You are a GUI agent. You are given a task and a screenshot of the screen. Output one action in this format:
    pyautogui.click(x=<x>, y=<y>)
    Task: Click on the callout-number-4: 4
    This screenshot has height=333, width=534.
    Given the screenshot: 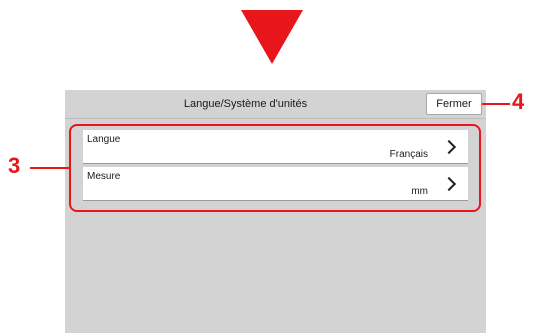 What is the action you would take?
    pyautogui.click(x=518, y=101)
    